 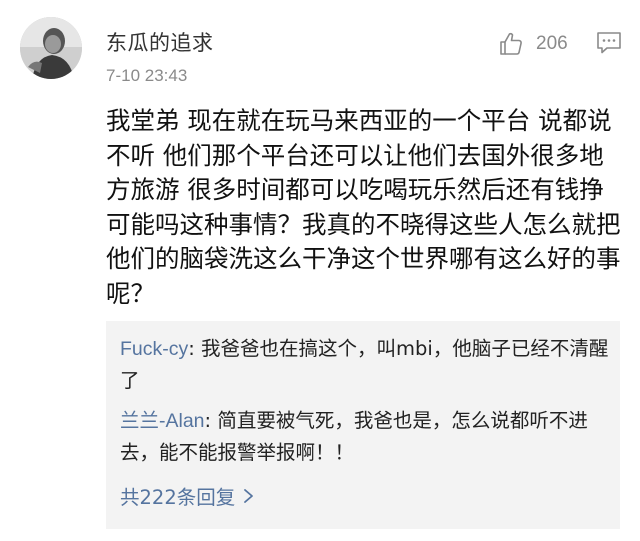 I want to click on username: 东瓜的追求, so click(x=160, y=42).